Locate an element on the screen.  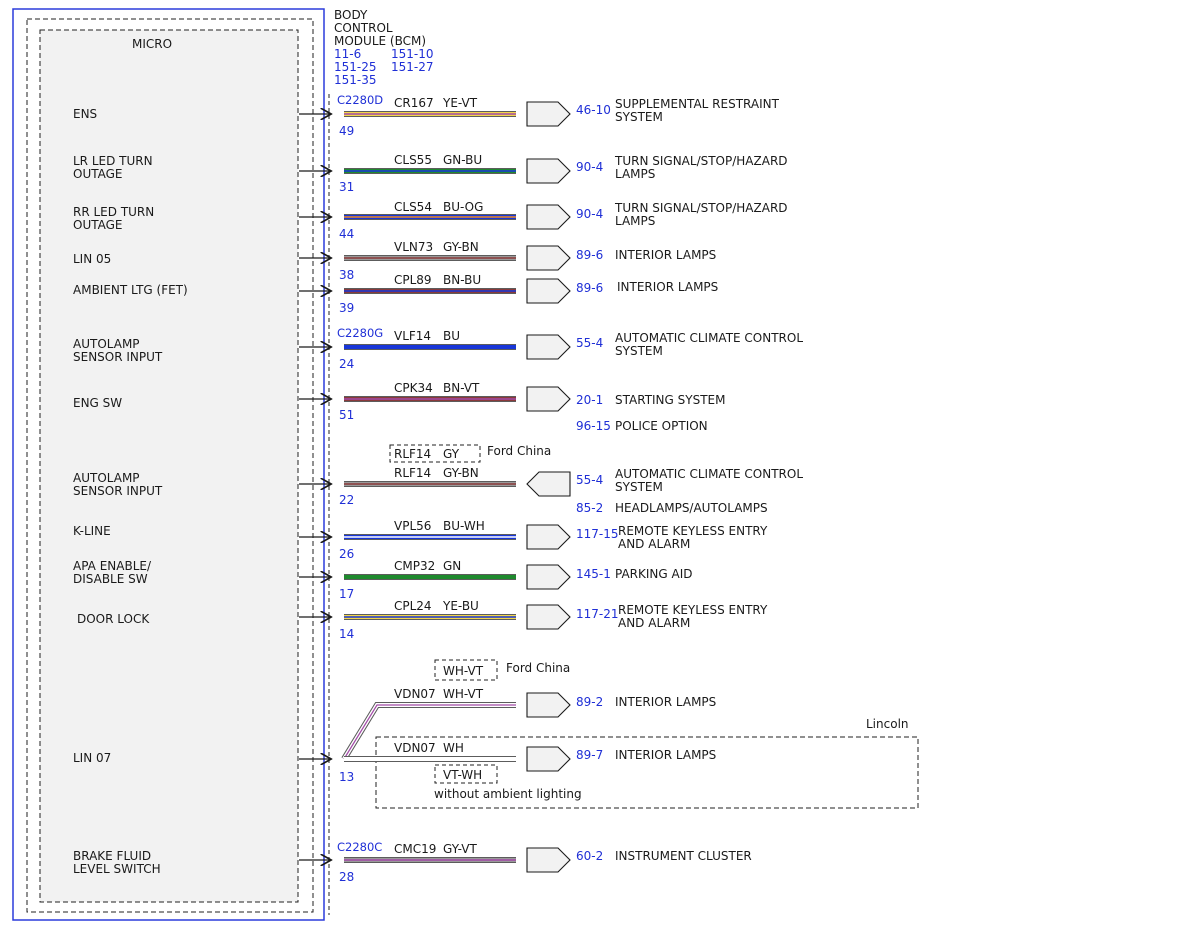
module-ref: 151-35 is located at coordinates (355, 80).